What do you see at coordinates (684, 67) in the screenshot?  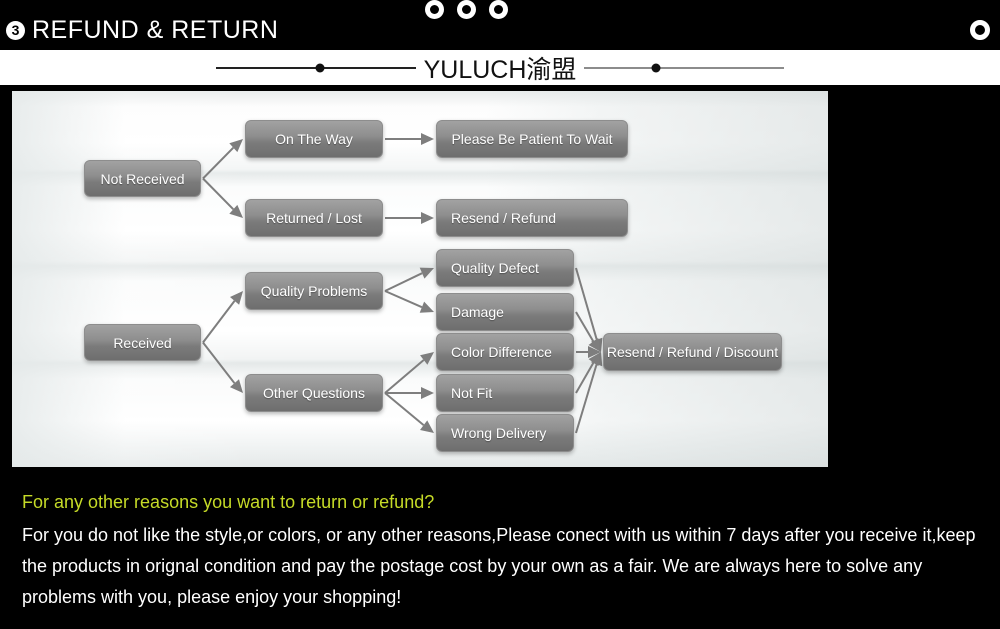 I see `brand-rule-right` at bounding box center [684, 67].